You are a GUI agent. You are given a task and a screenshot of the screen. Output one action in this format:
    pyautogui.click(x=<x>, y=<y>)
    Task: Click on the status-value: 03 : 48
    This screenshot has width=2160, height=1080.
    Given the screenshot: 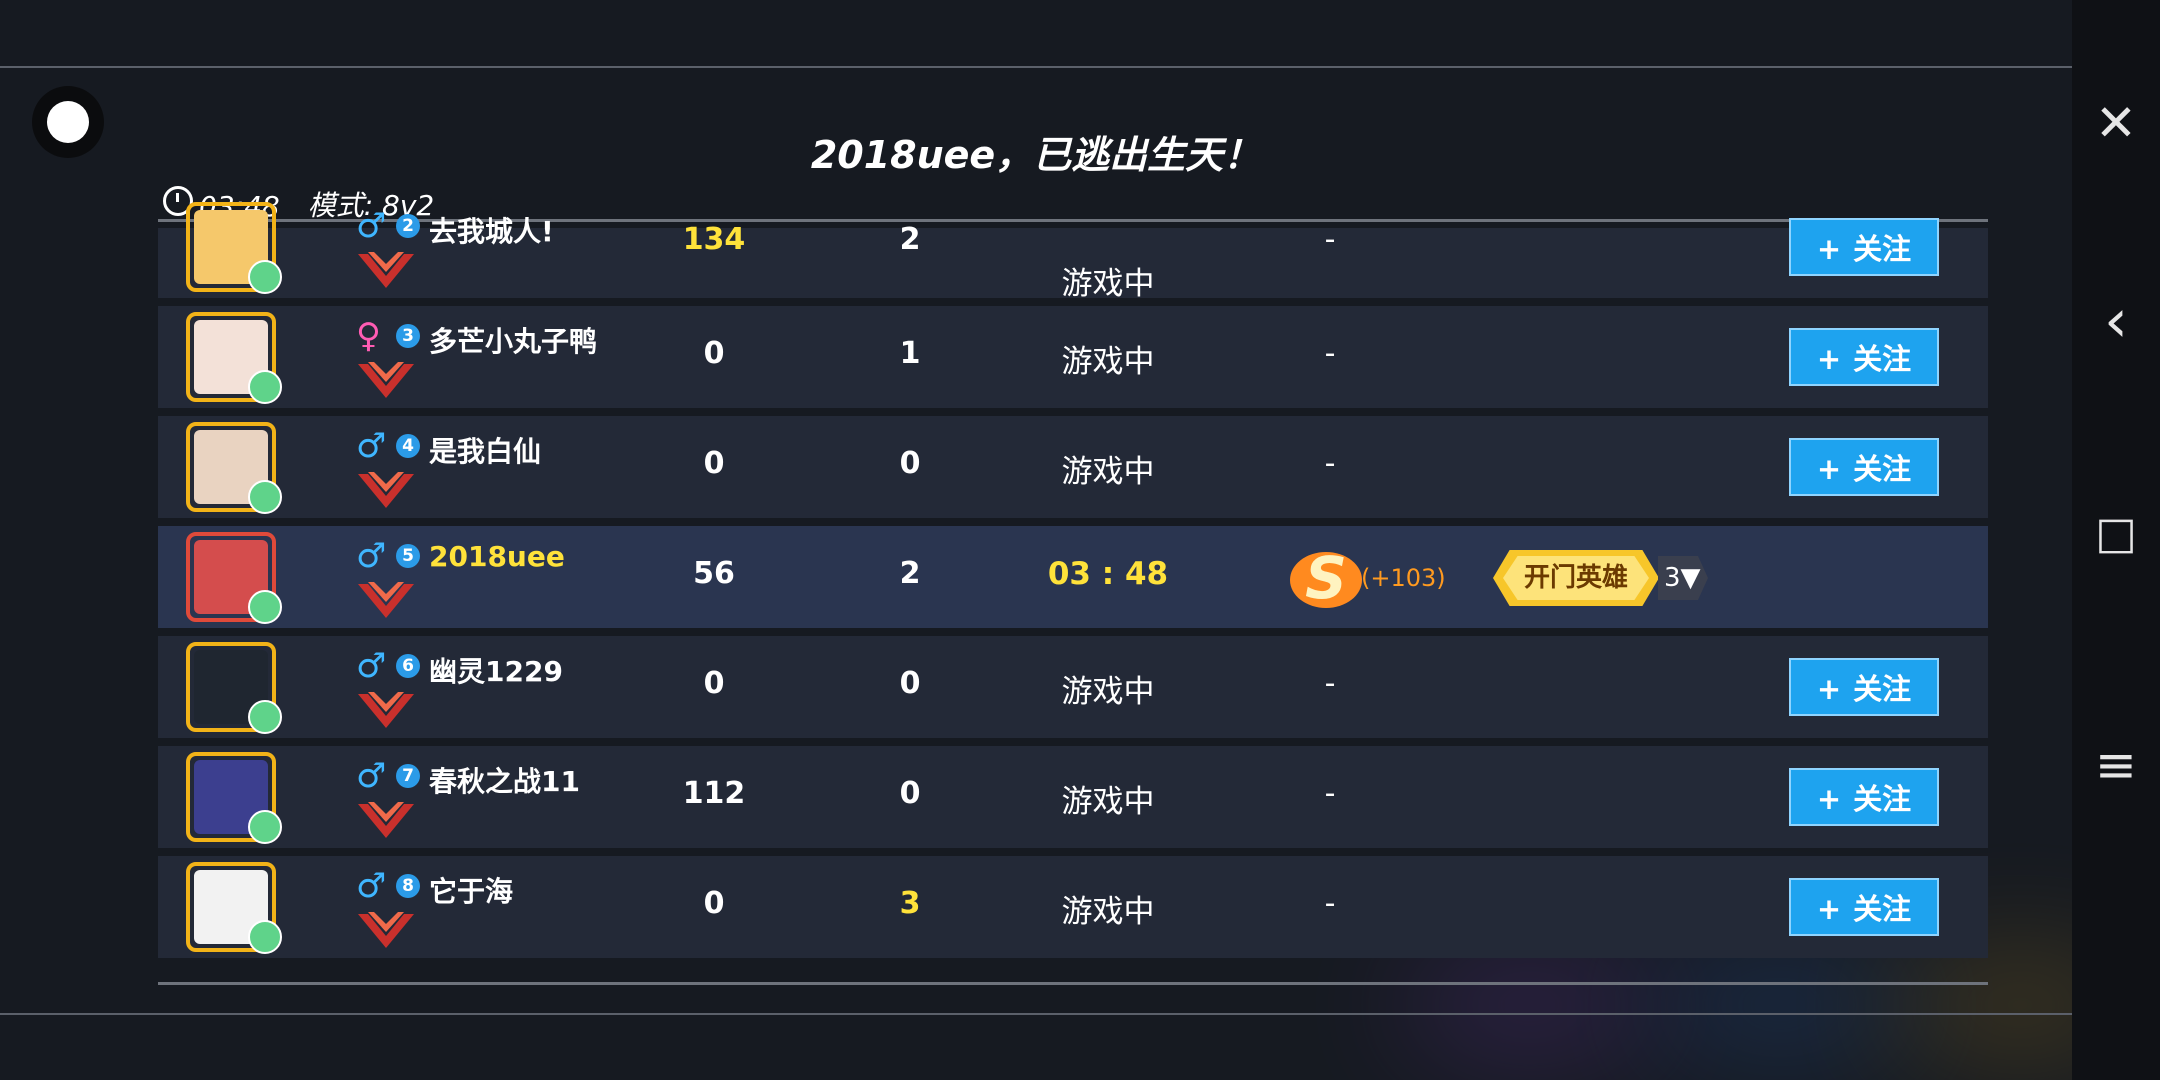 What is the action you would take?
    pyautogui.click(x=1108, y=574)
    